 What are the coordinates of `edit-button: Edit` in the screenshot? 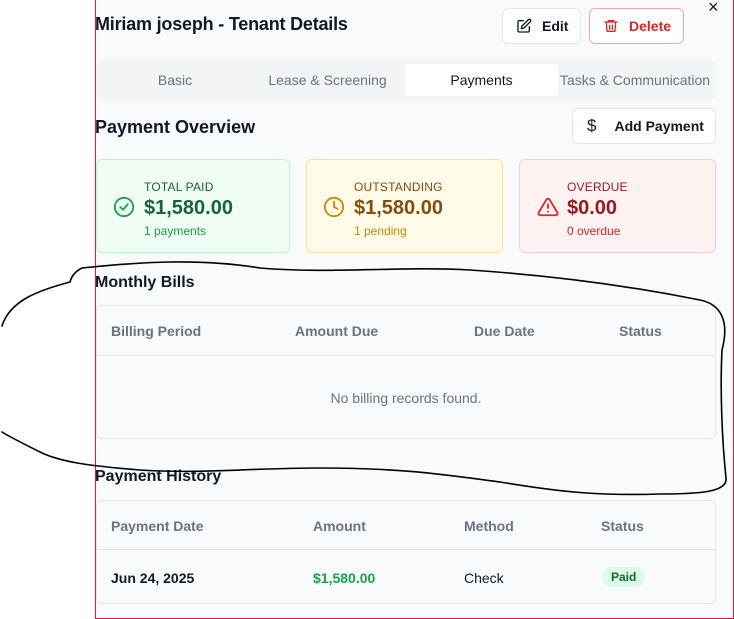 It's located at (541, 26).